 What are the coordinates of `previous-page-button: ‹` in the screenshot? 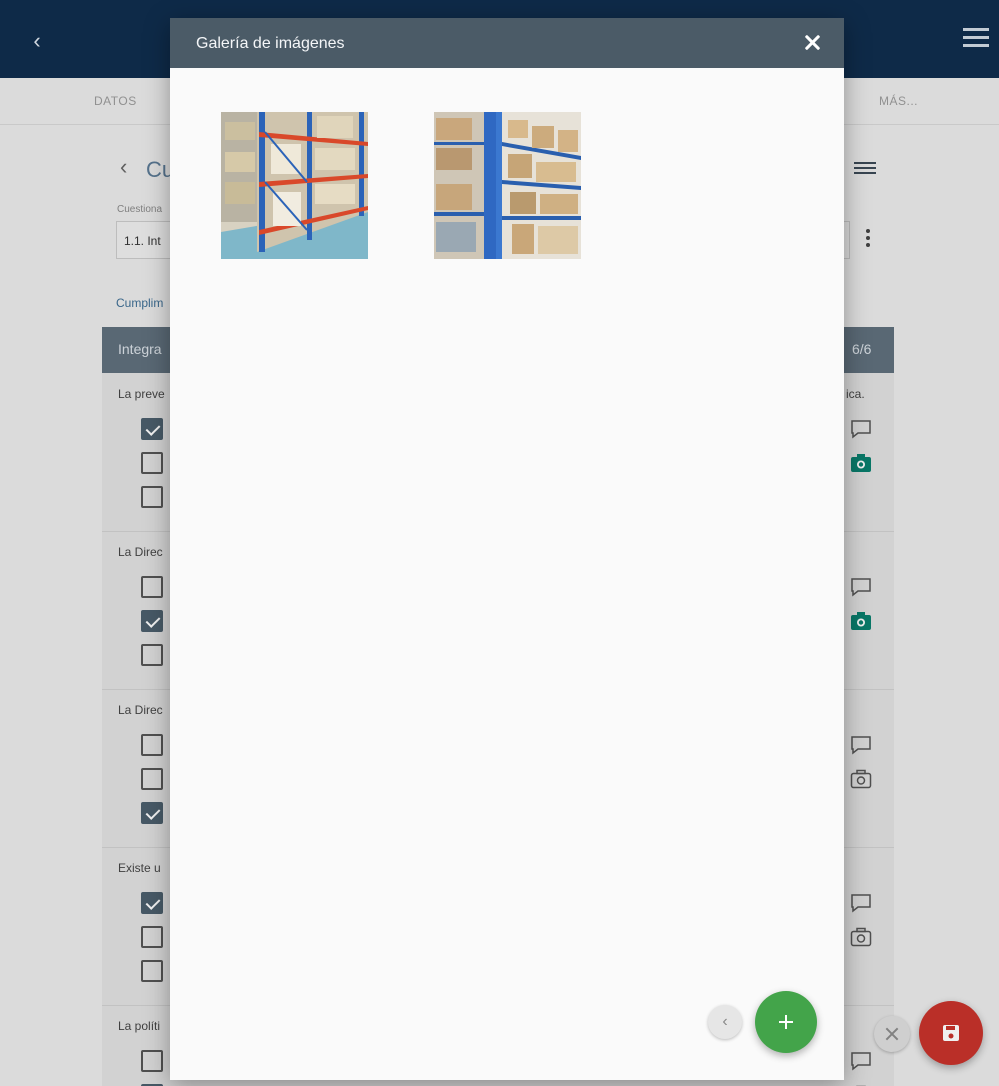 It's located at (725, 1022).